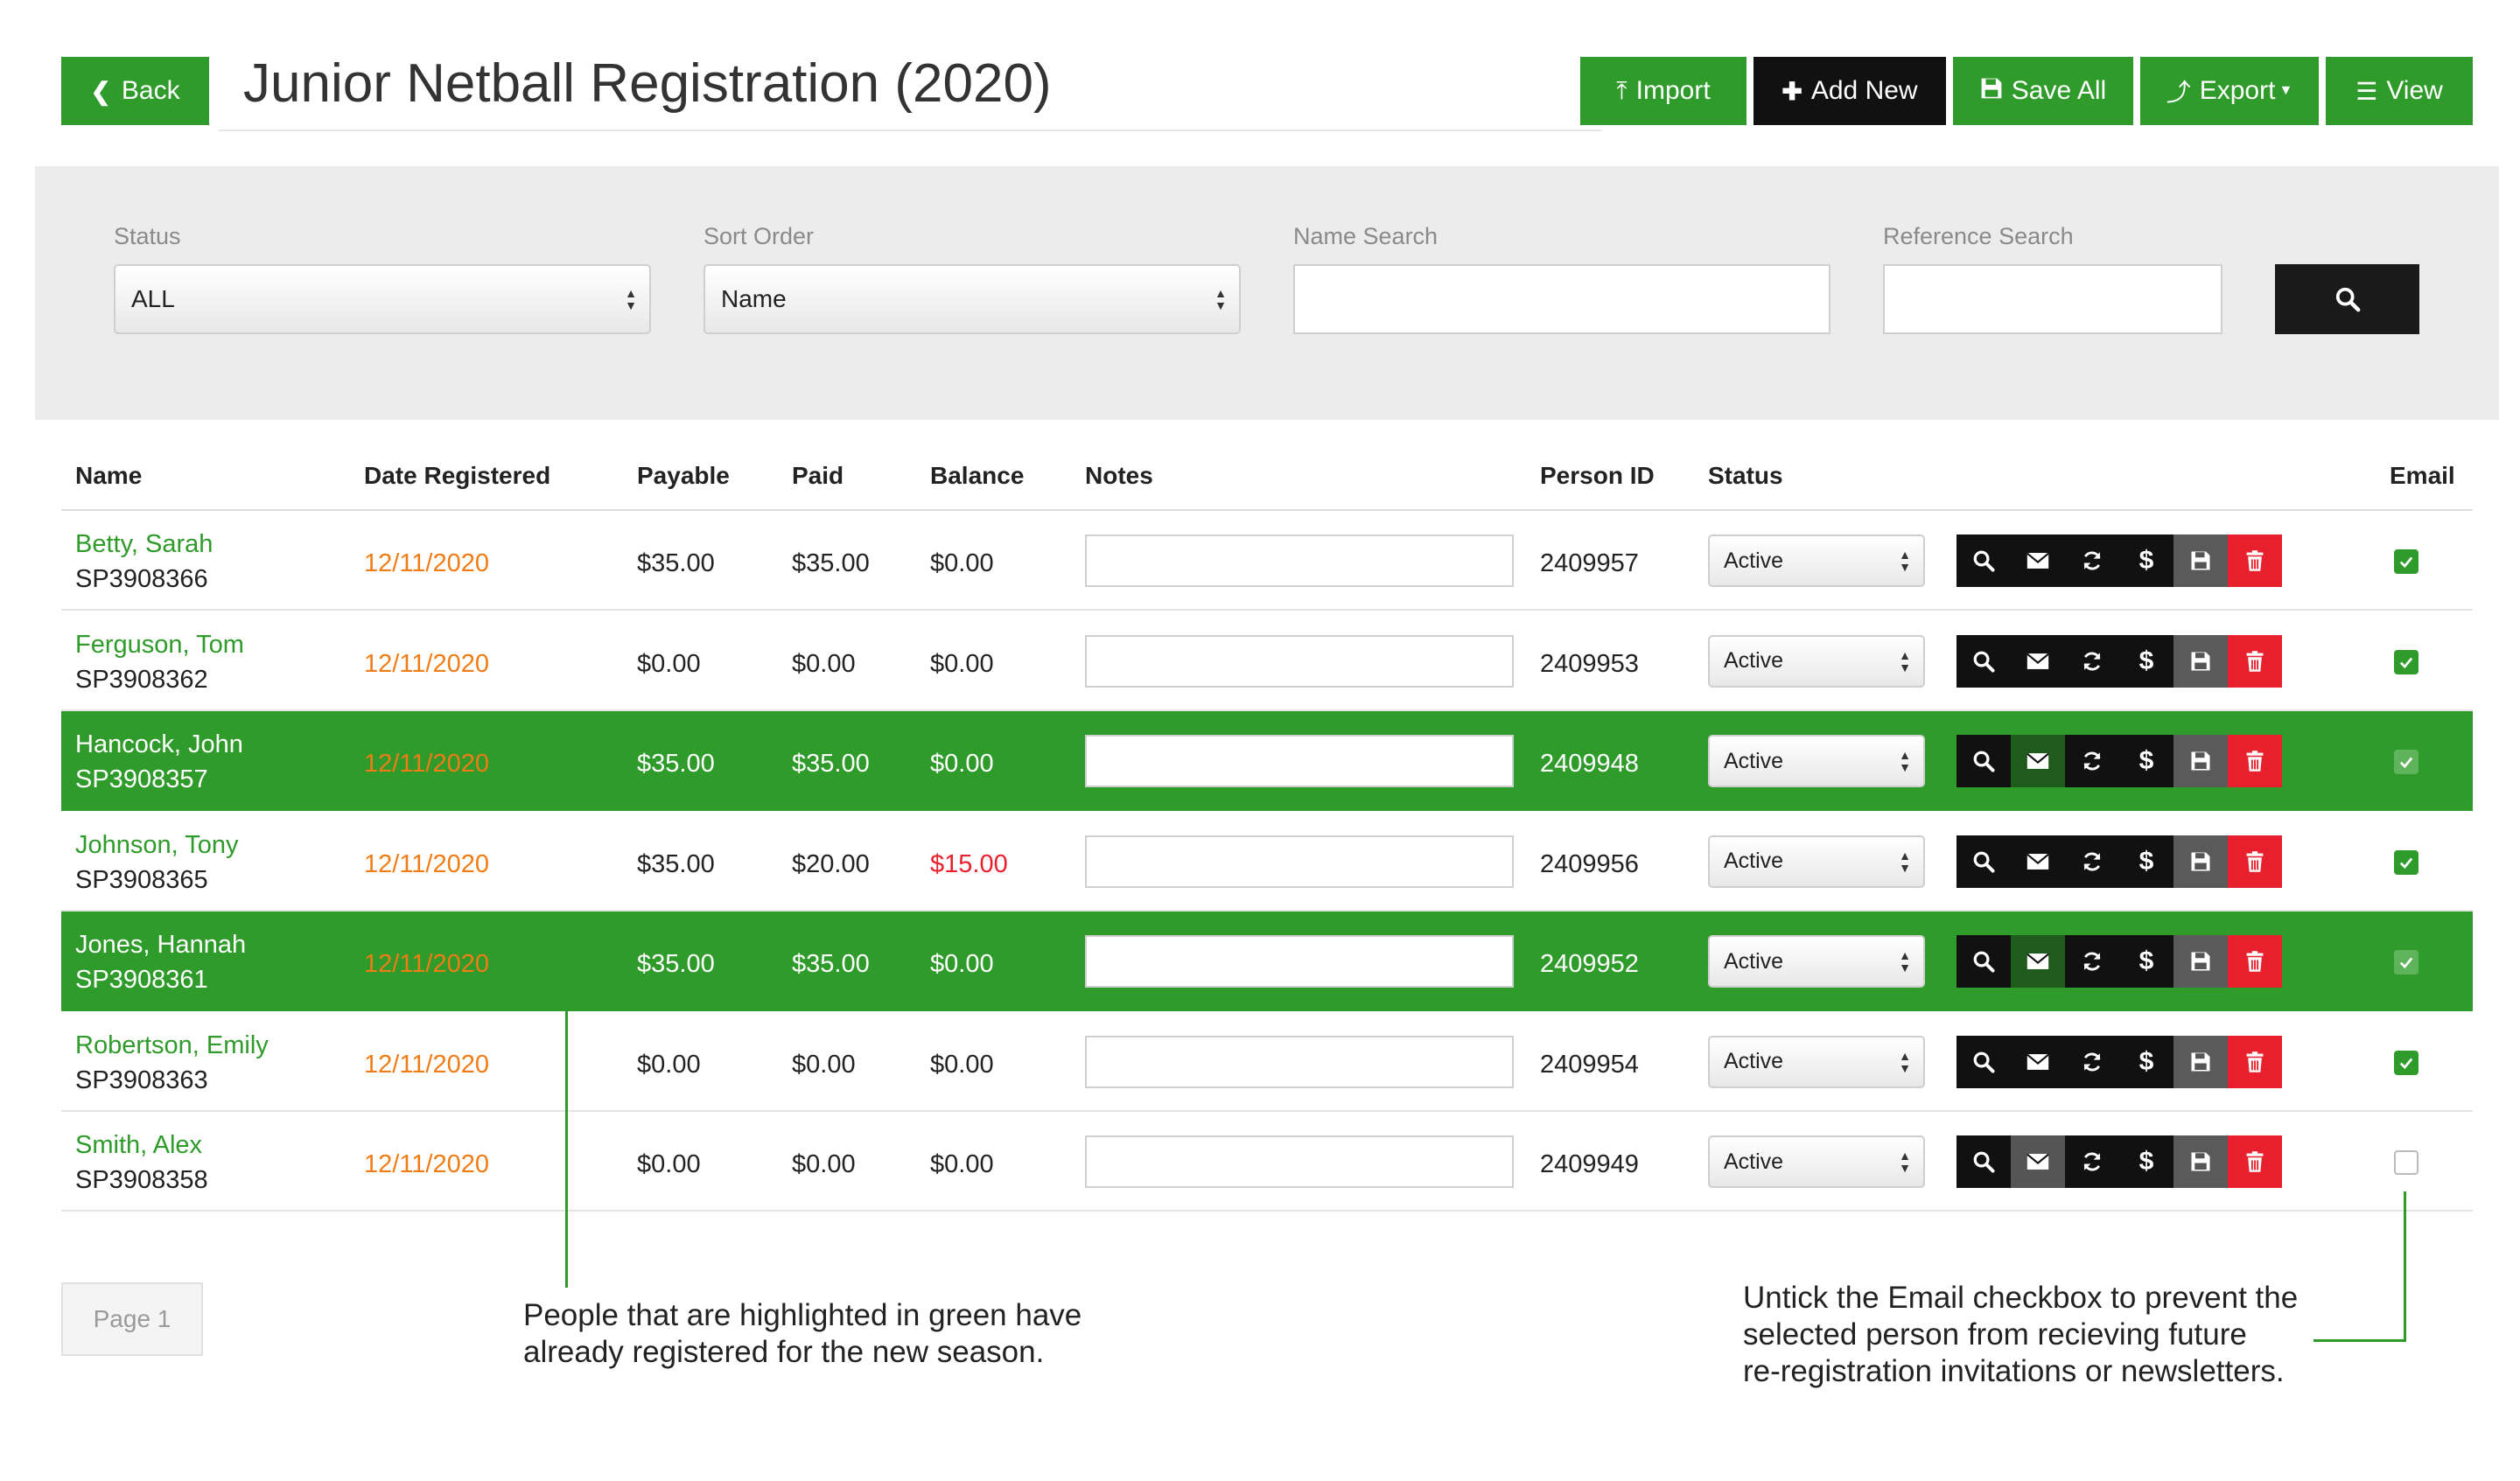  What do you see at coordinates (382, 299) in the screenshot?
I see `status-filter-select: ALL ▲ ▼` at bounding box center [382, 299].